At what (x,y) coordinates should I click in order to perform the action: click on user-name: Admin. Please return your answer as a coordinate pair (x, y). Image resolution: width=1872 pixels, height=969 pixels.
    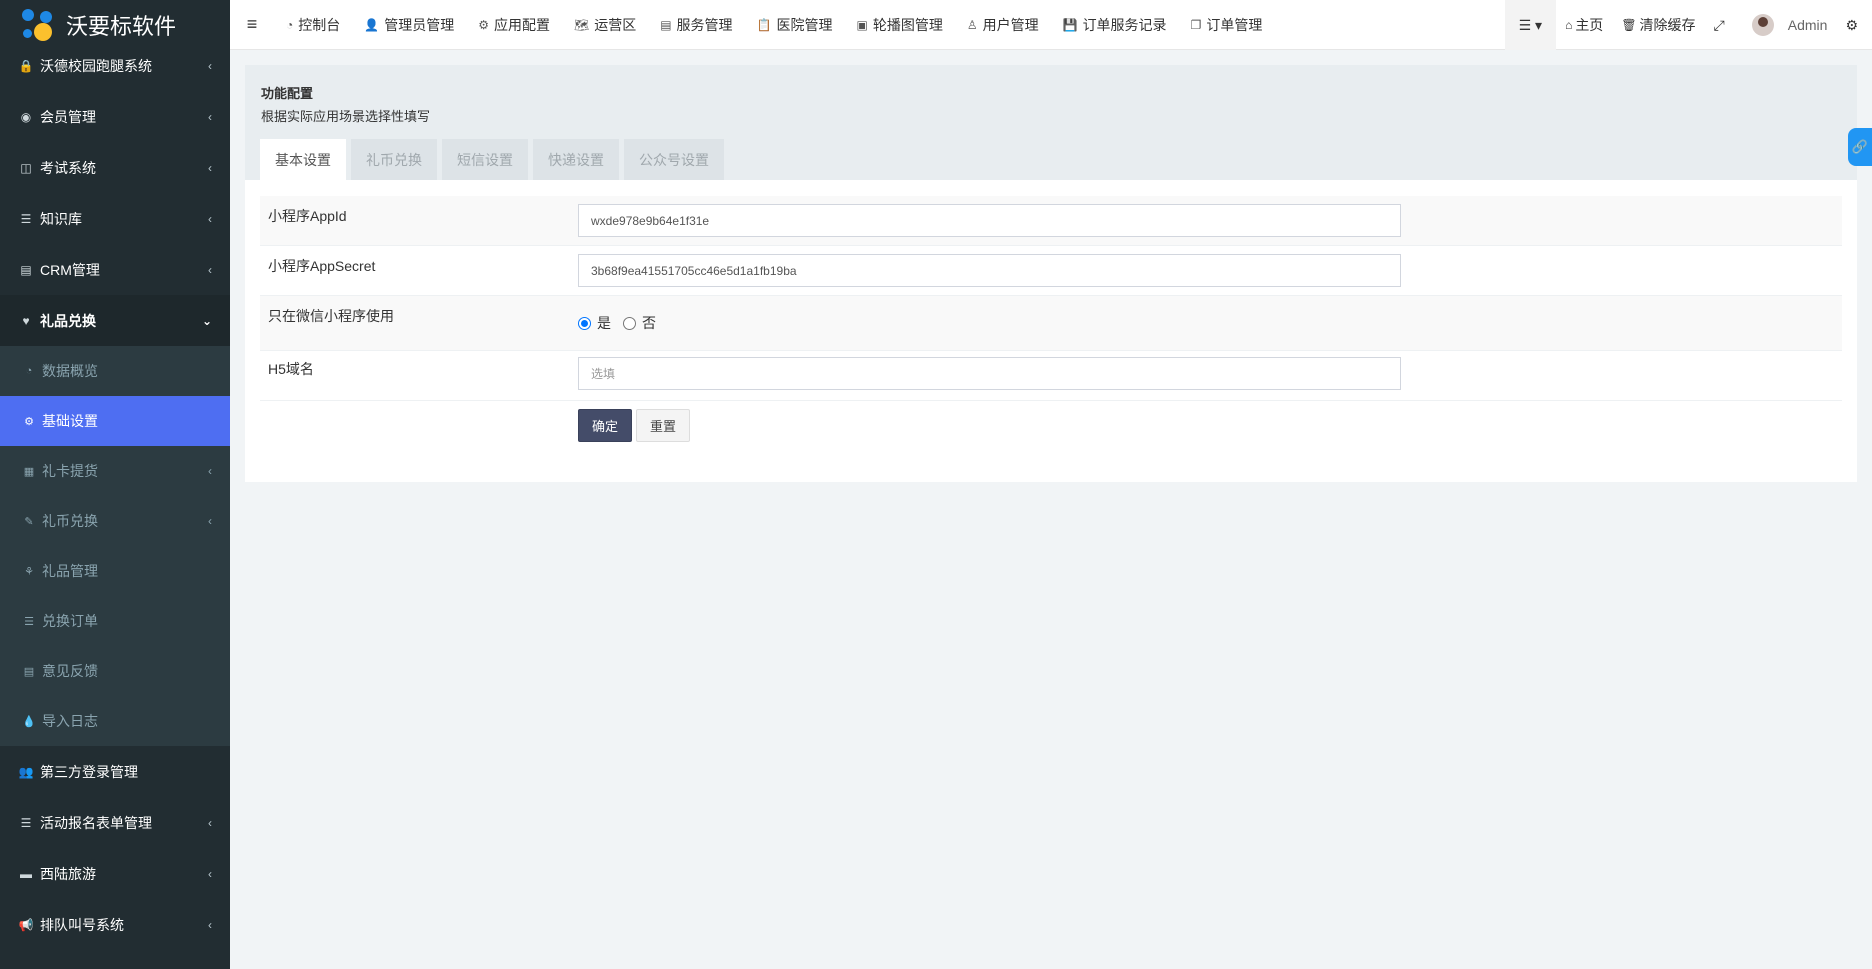
    Looking at the image, I should click on (1807, 25).